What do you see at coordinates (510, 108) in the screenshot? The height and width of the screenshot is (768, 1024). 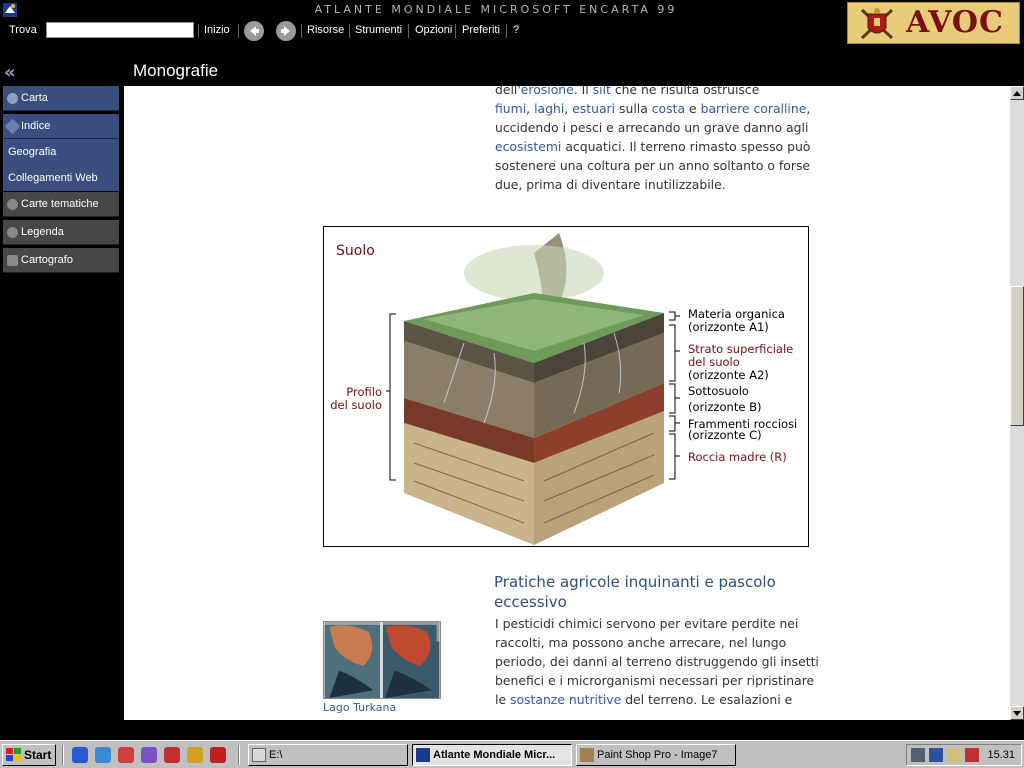 I see `link-fiumi: fiumi` at bounding box center [510, 108].